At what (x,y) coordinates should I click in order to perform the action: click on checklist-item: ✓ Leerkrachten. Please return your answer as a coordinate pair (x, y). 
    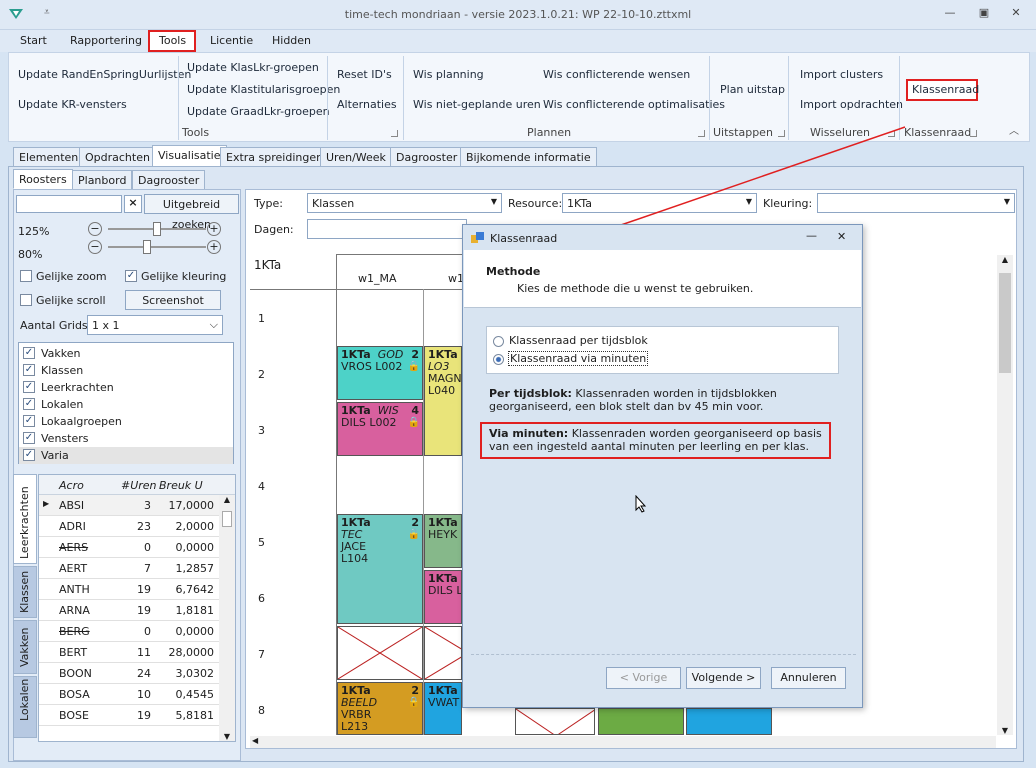
    Looking at the image, I should click on (126, 387).